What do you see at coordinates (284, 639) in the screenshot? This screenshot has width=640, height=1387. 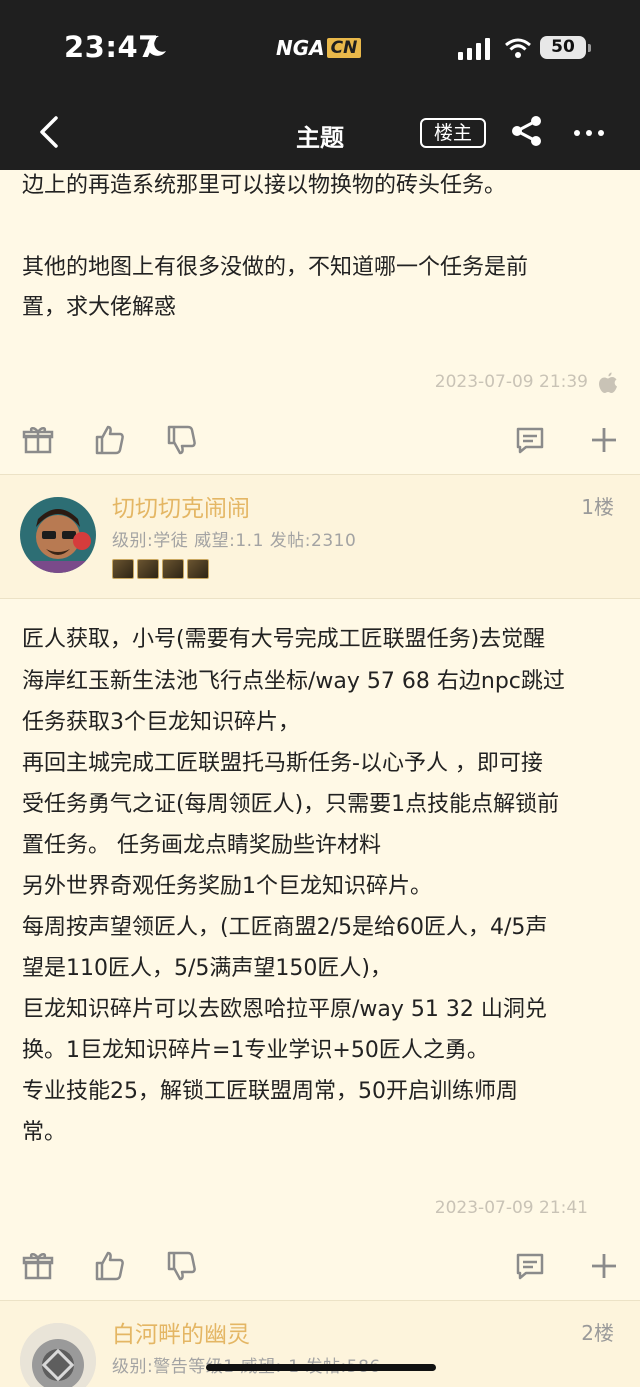 I see `post-line: 匠人获取，小号(需要有大号完成工匠联盟任务)去觉醒` at bounding box center [284, 639].